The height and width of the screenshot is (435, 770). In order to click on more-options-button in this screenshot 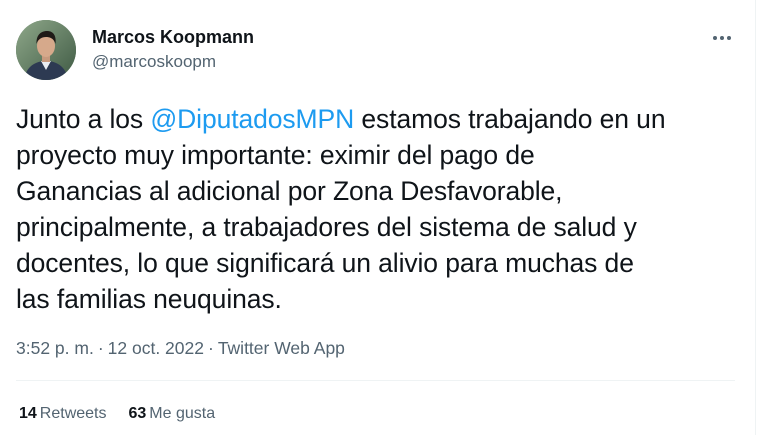, I will do `click(722, 38)`.